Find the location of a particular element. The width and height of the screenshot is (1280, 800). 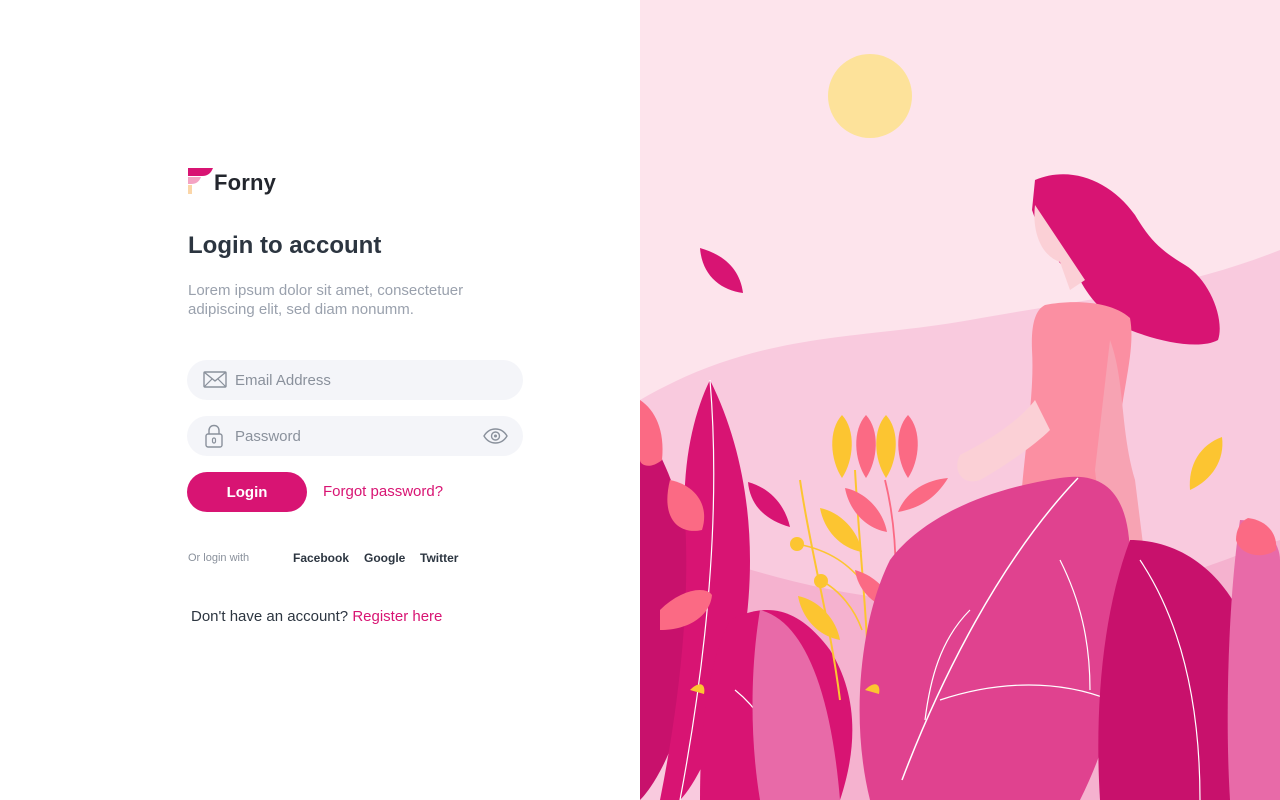

password-field is located at coordinates (355, 436).